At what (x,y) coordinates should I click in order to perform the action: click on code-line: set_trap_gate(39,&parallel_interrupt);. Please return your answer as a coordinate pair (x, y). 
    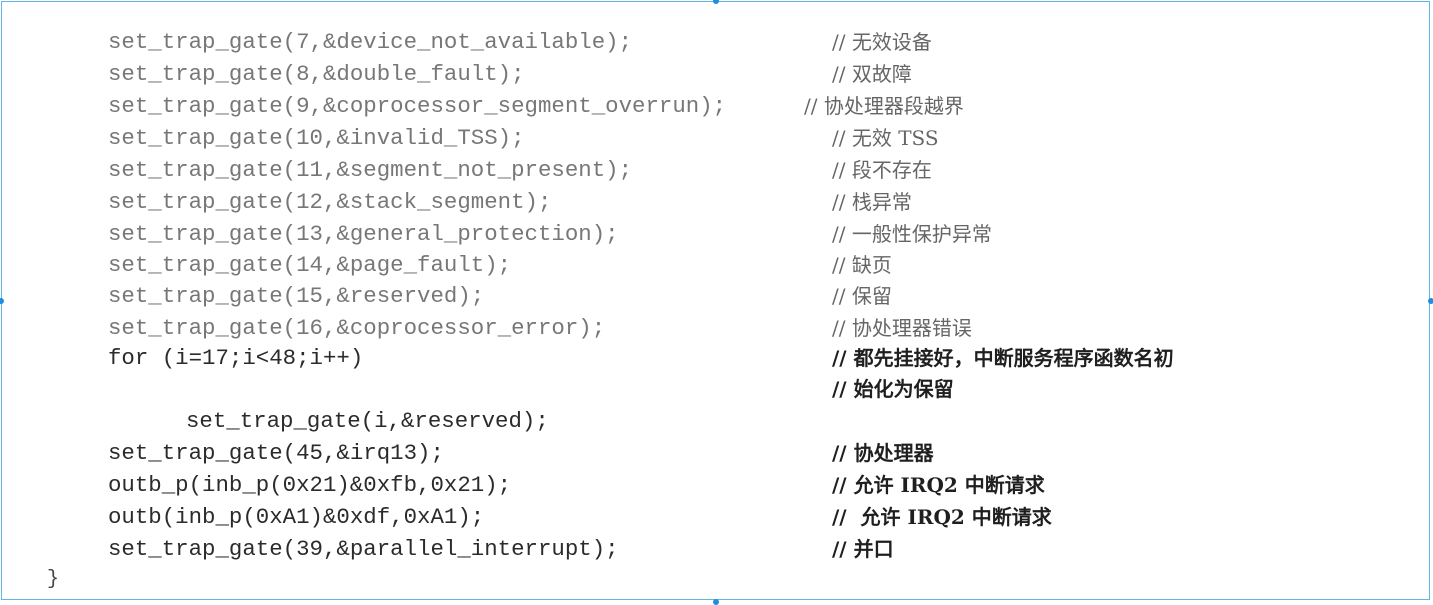
    Looking at the image, I should click on (363, 549).